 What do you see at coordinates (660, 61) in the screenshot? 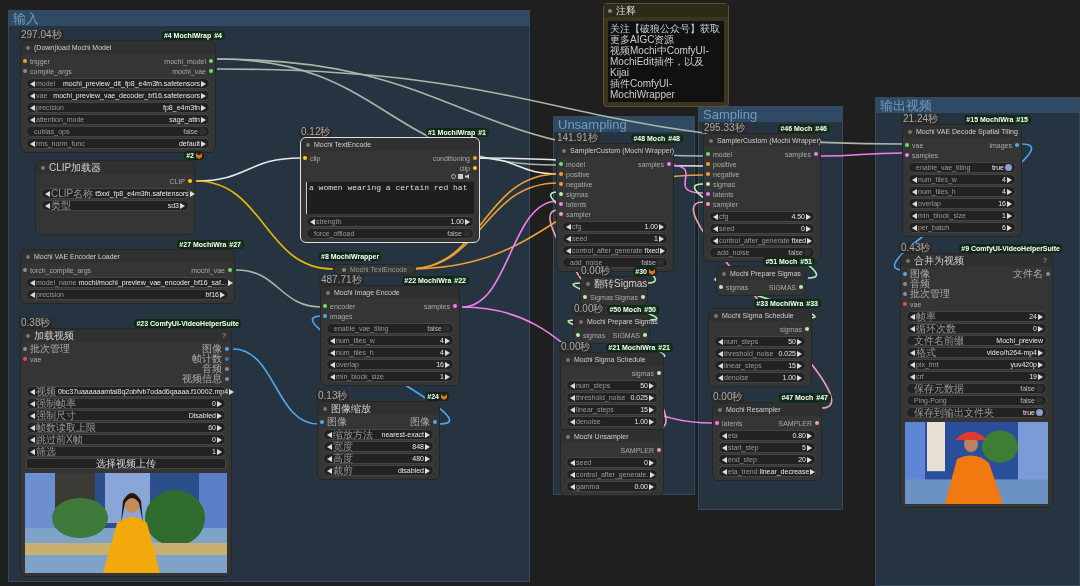
I see `note-text: 视频Mochi中ComfyUI-MochiEdit插件，以及Kijai` at bounding box center [660, 61].